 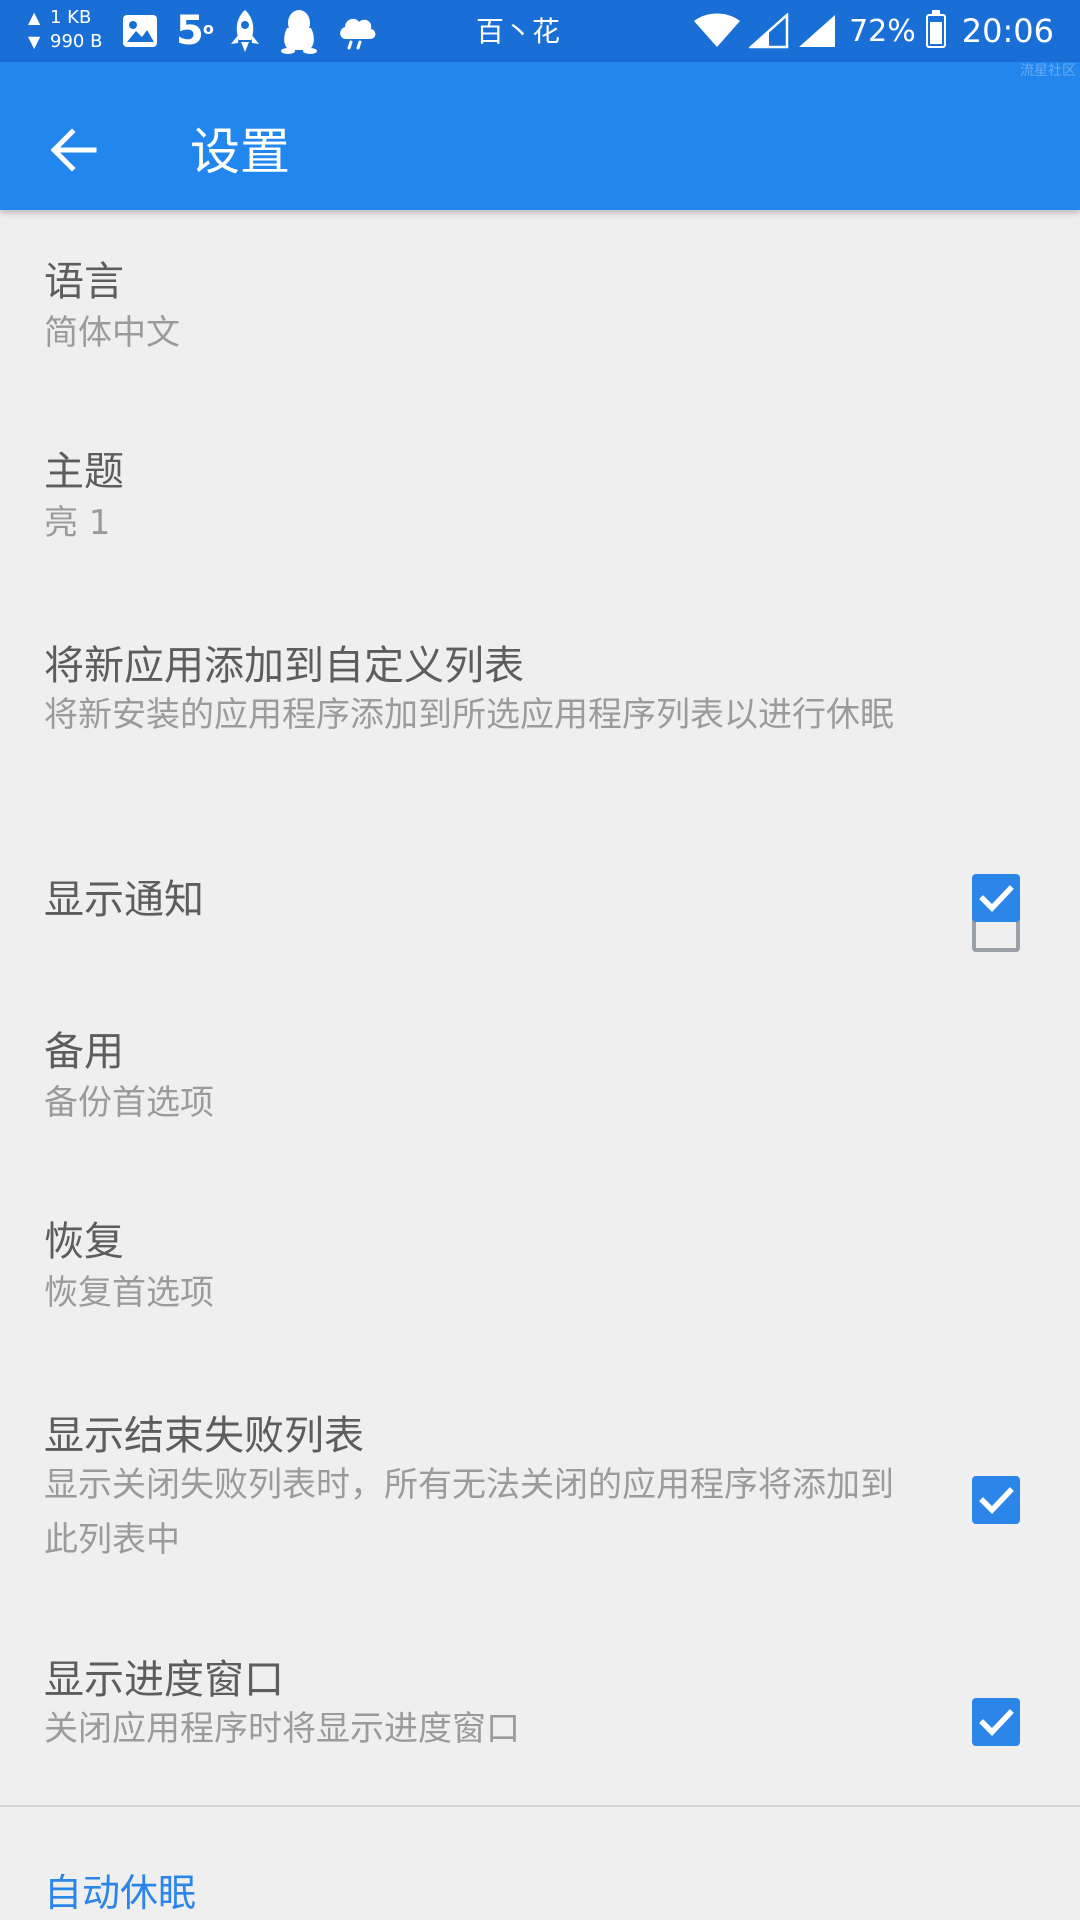 I want to click on setting-summary: 将新安装的应用程序添加到所选应用程序列表以进行休眠, so click(x=469, y=715).